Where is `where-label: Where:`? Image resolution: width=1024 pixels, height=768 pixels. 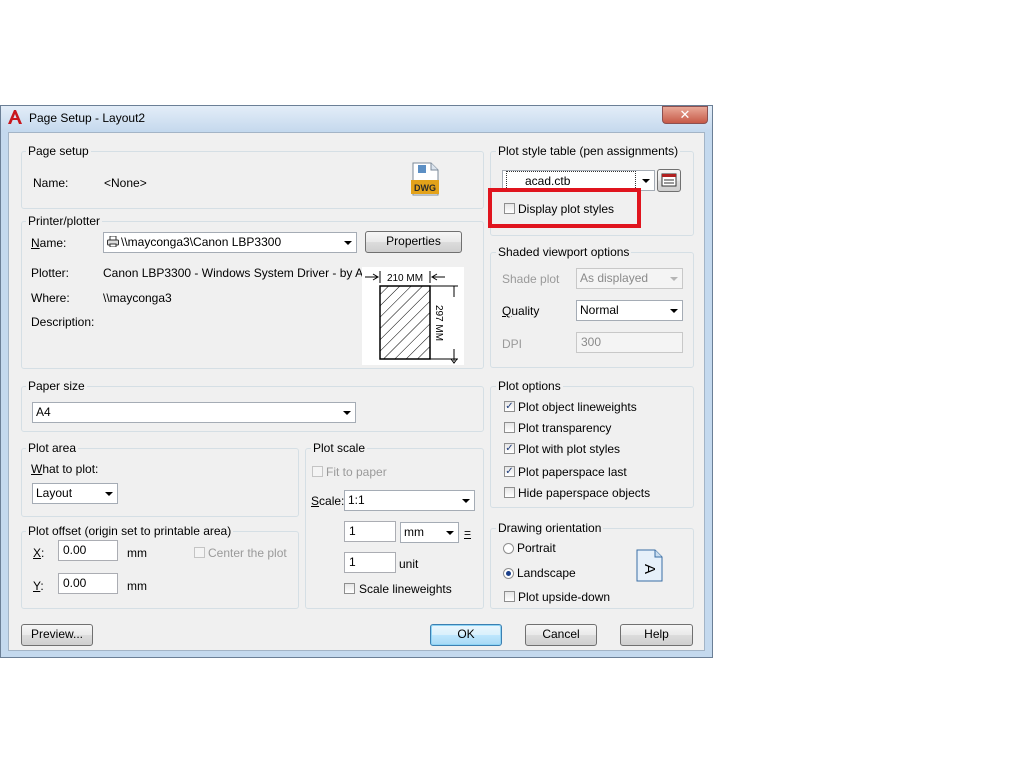 where-label: Where: is located at coordinates (50, 298).